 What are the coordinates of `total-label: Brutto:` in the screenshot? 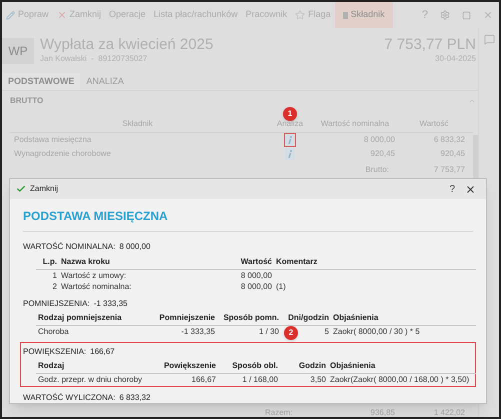 It's located at (377, 170).